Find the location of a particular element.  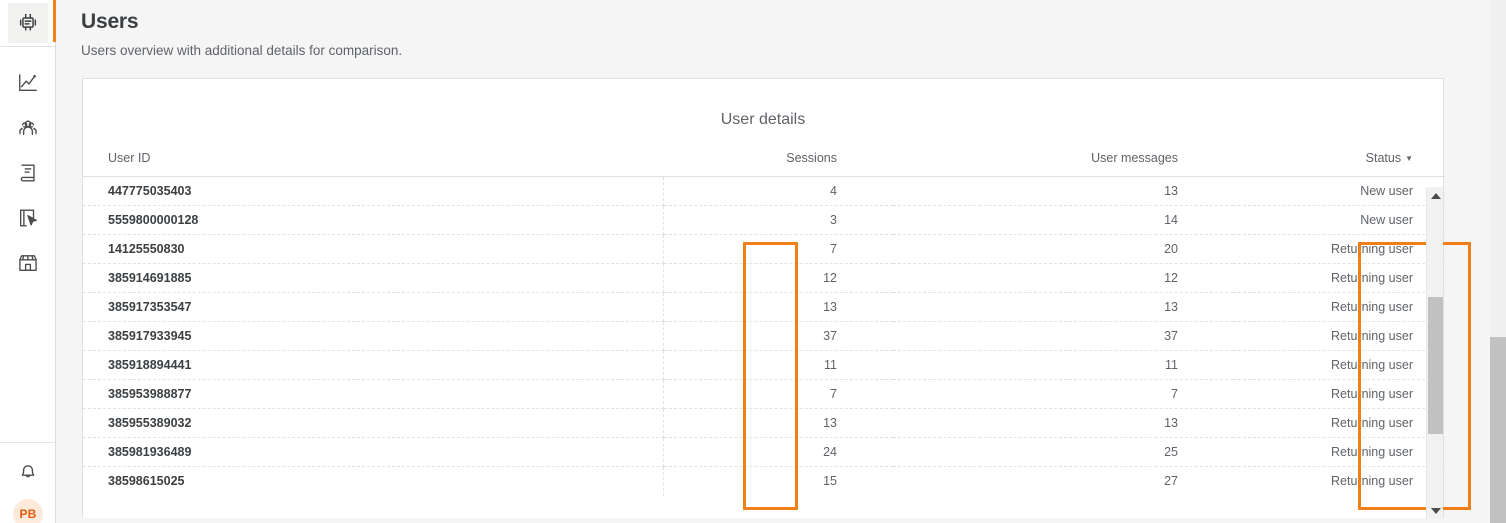

column-header-status-label: Status is located at coordinates (1383, 158).